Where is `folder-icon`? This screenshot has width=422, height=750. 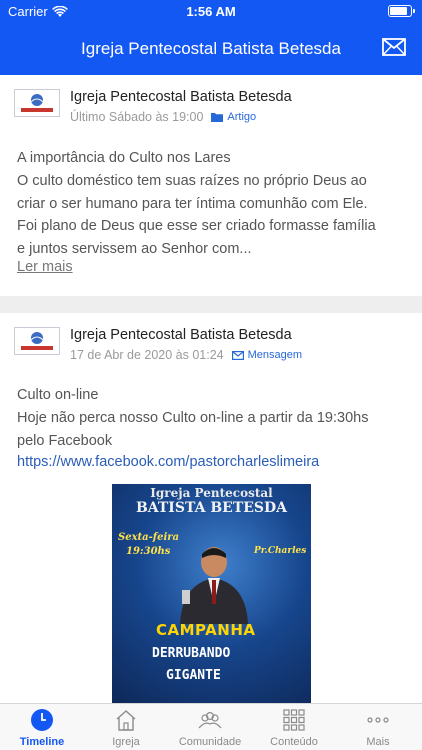
folder-icon is located at coordinates (217, 117).